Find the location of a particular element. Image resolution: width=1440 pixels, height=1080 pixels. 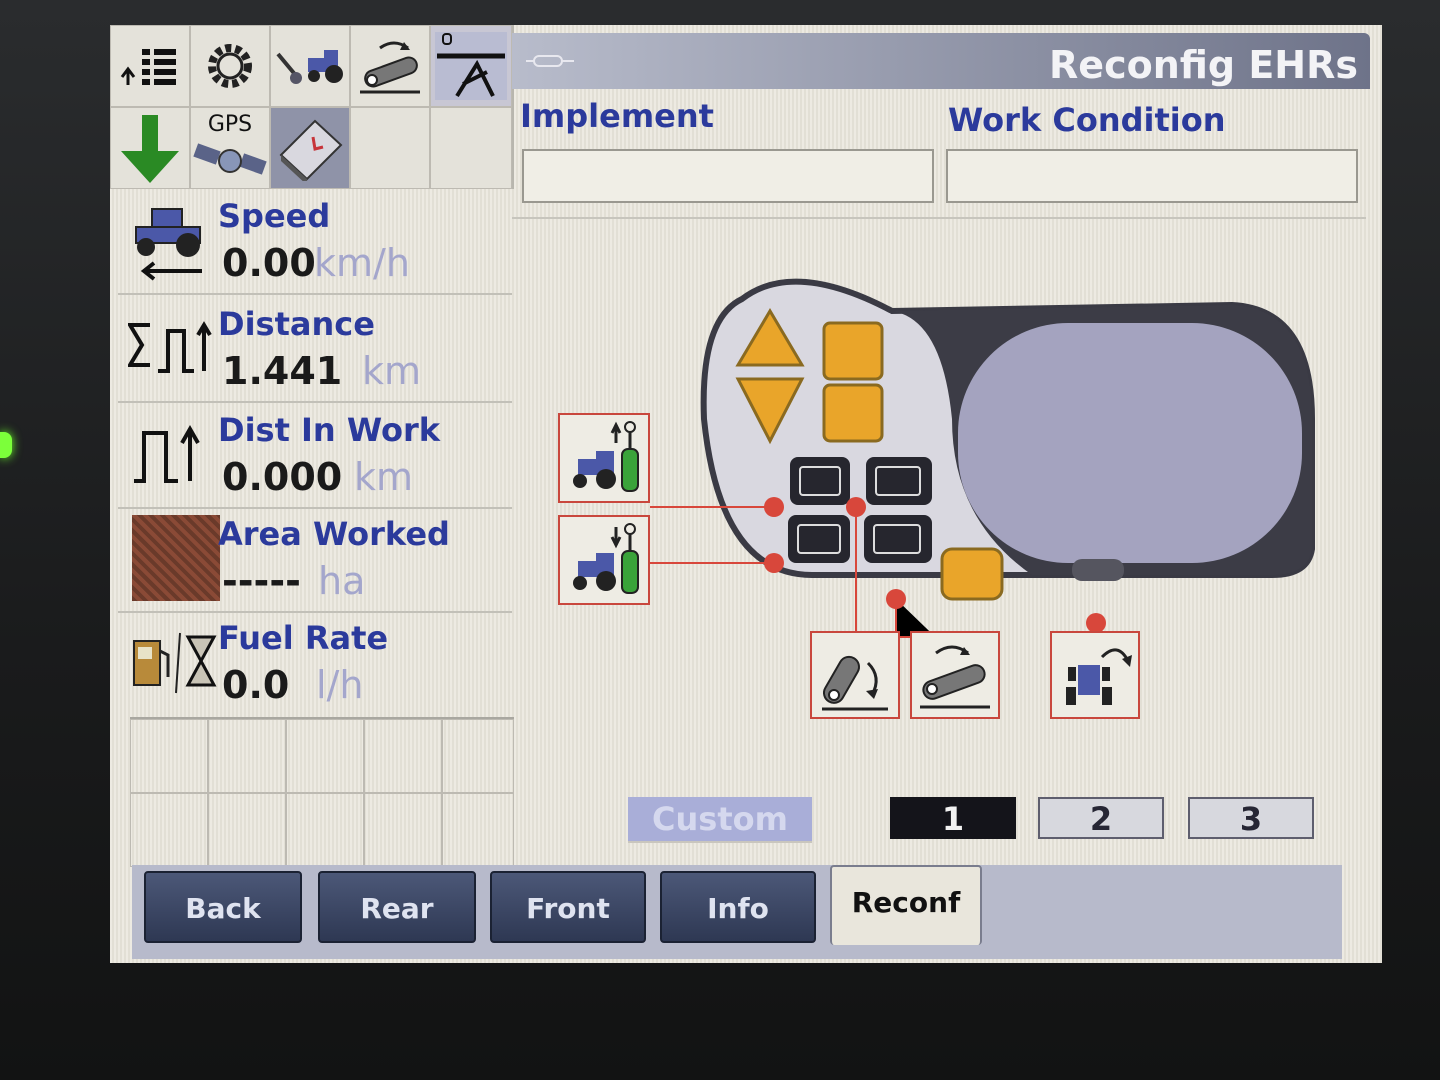

gear-icon is located at coordinates (230, 66).